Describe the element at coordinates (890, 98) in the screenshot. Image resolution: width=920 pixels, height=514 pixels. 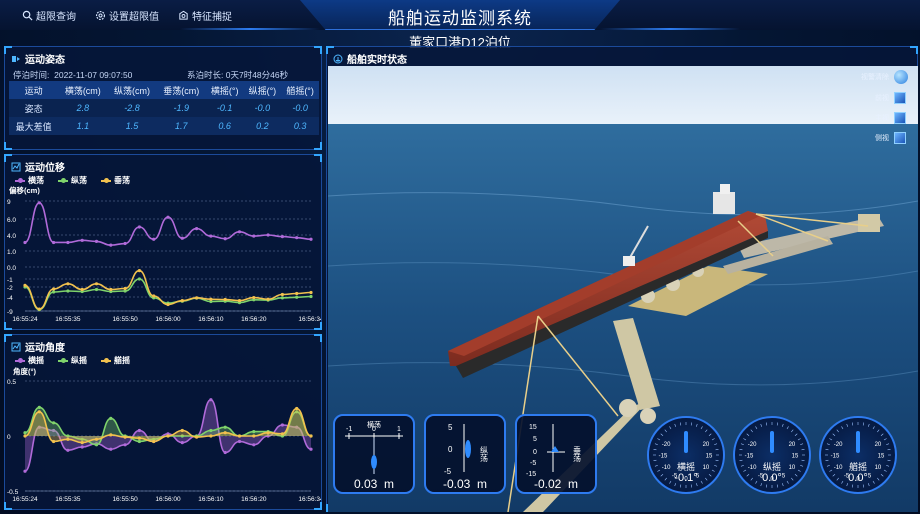
I see `front-view-button: 前视` at that location.